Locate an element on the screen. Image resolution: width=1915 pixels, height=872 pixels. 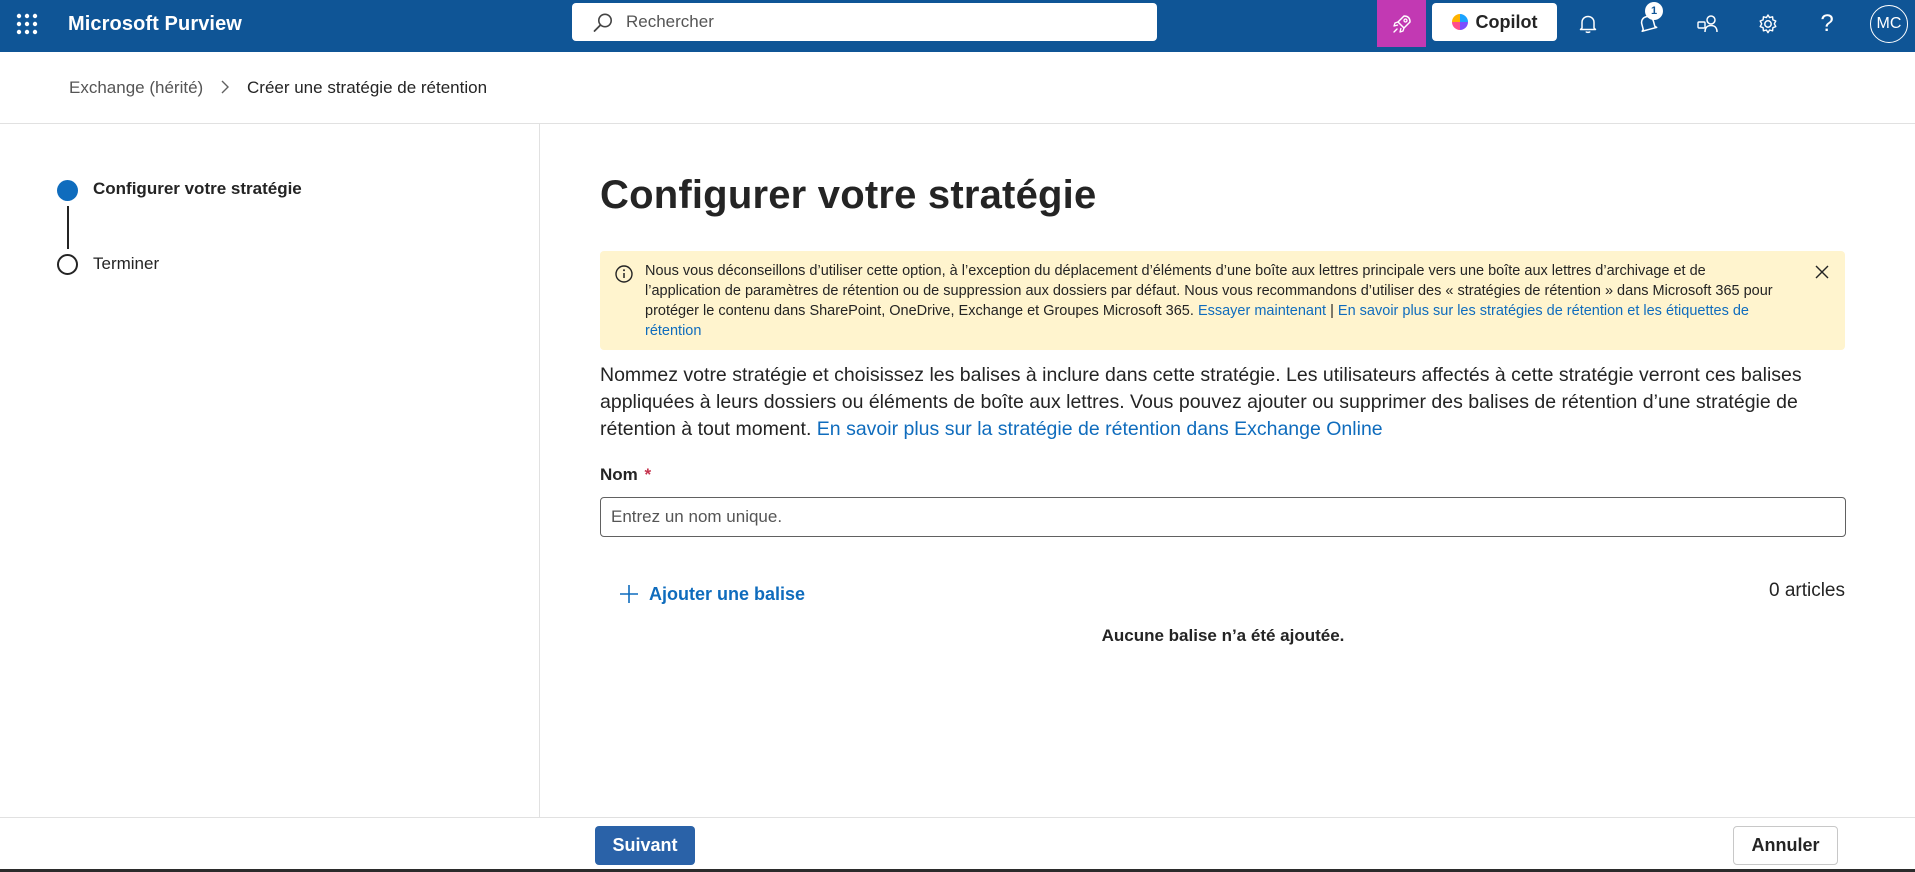
footer: Suivant Annuler is located at coordinates (957, 844).